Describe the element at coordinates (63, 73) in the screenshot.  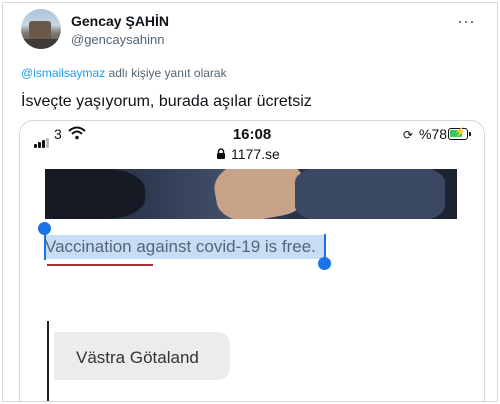
I see `reply-mention-link: @ismailsaymaz` at that location.